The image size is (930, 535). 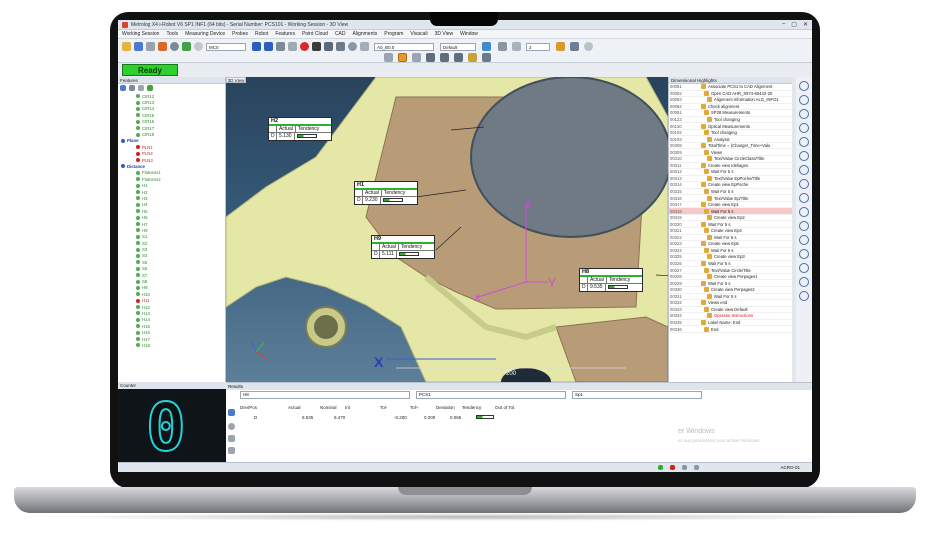 What do you see at coordinates (268, 46) in the screenshot?
I see `pause-icon` at bounding box center [268, 46].